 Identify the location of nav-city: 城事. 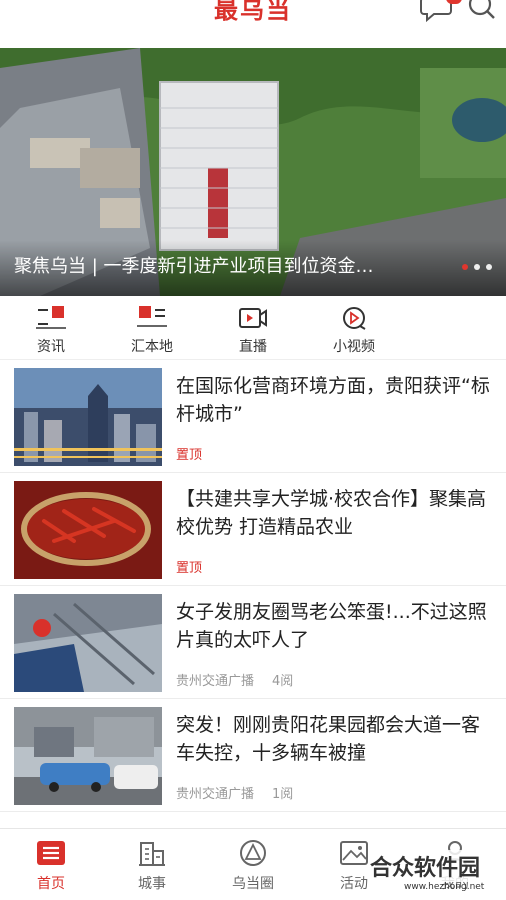
(152, 864).